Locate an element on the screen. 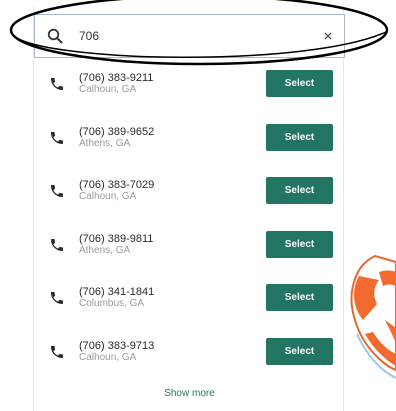 The image size is (396, 411). decorative-lifebuoy-illustration is located at coordinates (370, 318).